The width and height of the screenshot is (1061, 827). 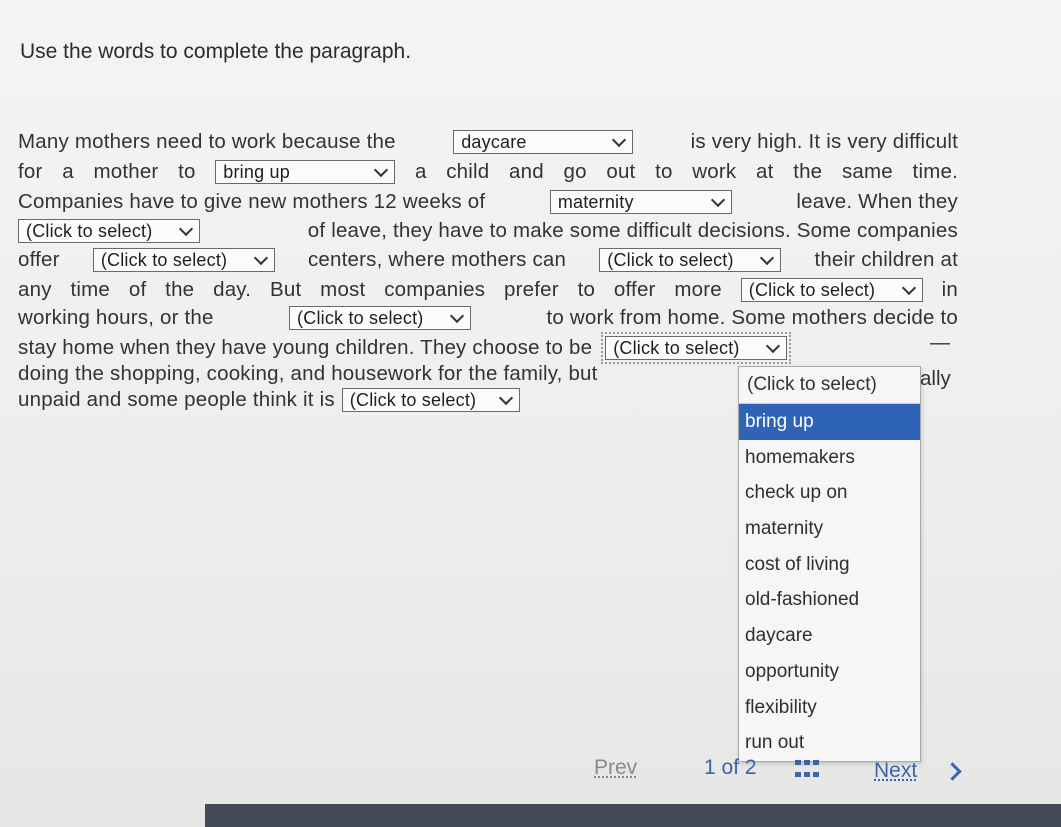 What do you see at coordinates (714, 171) in the screenshot?
I see `word: work` at bounding box center [714, 171].